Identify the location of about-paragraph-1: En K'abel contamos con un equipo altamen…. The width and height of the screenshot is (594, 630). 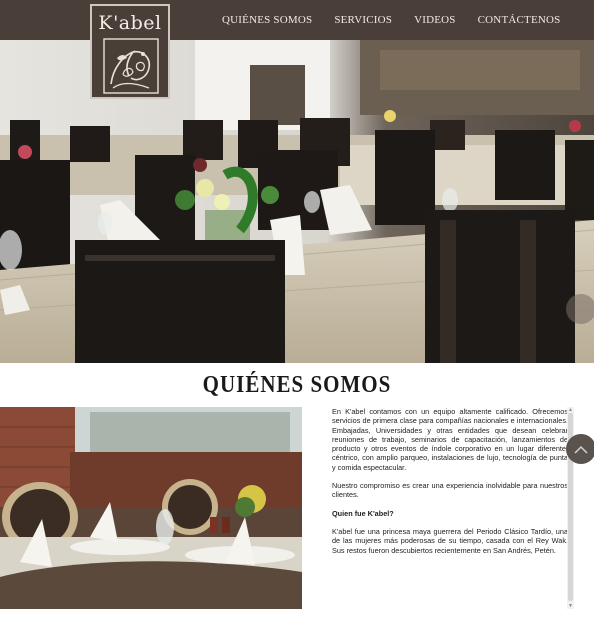
(450, 439).